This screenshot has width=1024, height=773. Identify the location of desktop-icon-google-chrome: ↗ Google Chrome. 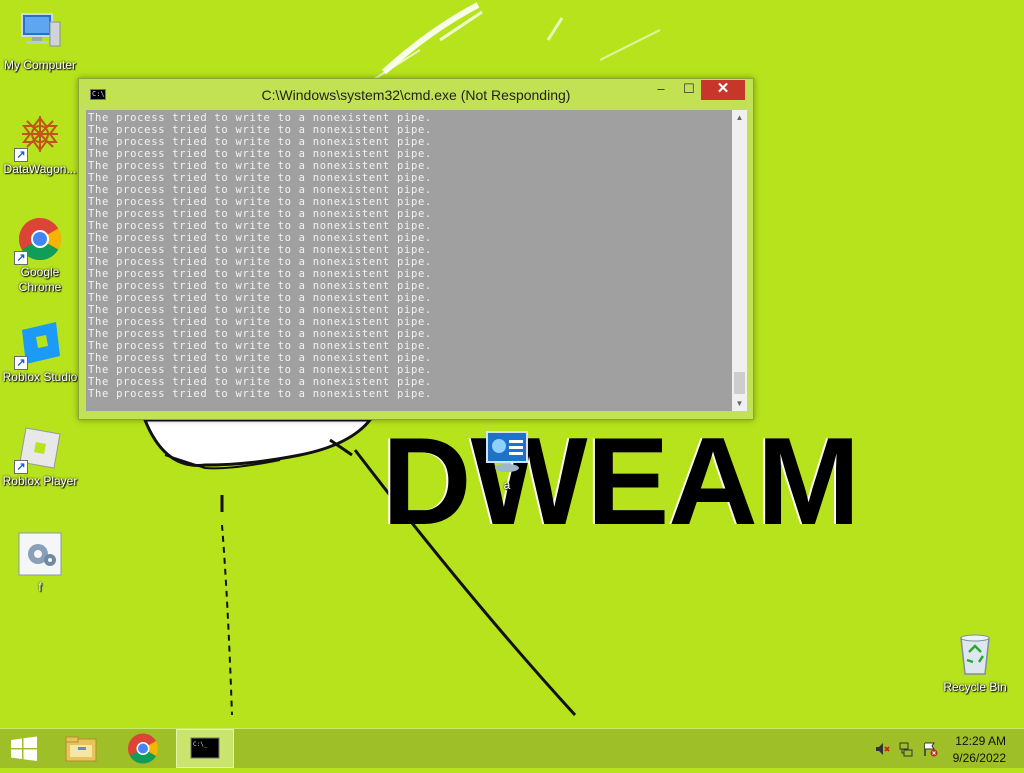
(40, 255).